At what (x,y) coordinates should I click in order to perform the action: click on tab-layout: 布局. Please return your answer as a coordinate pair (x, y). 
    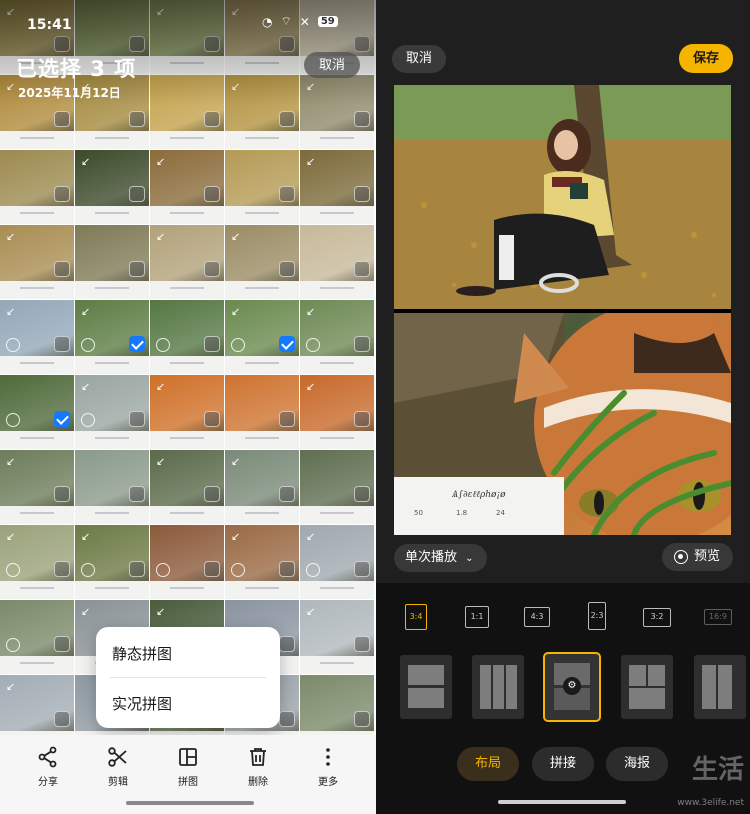
    Looking at the image, I should click on (488, 764).